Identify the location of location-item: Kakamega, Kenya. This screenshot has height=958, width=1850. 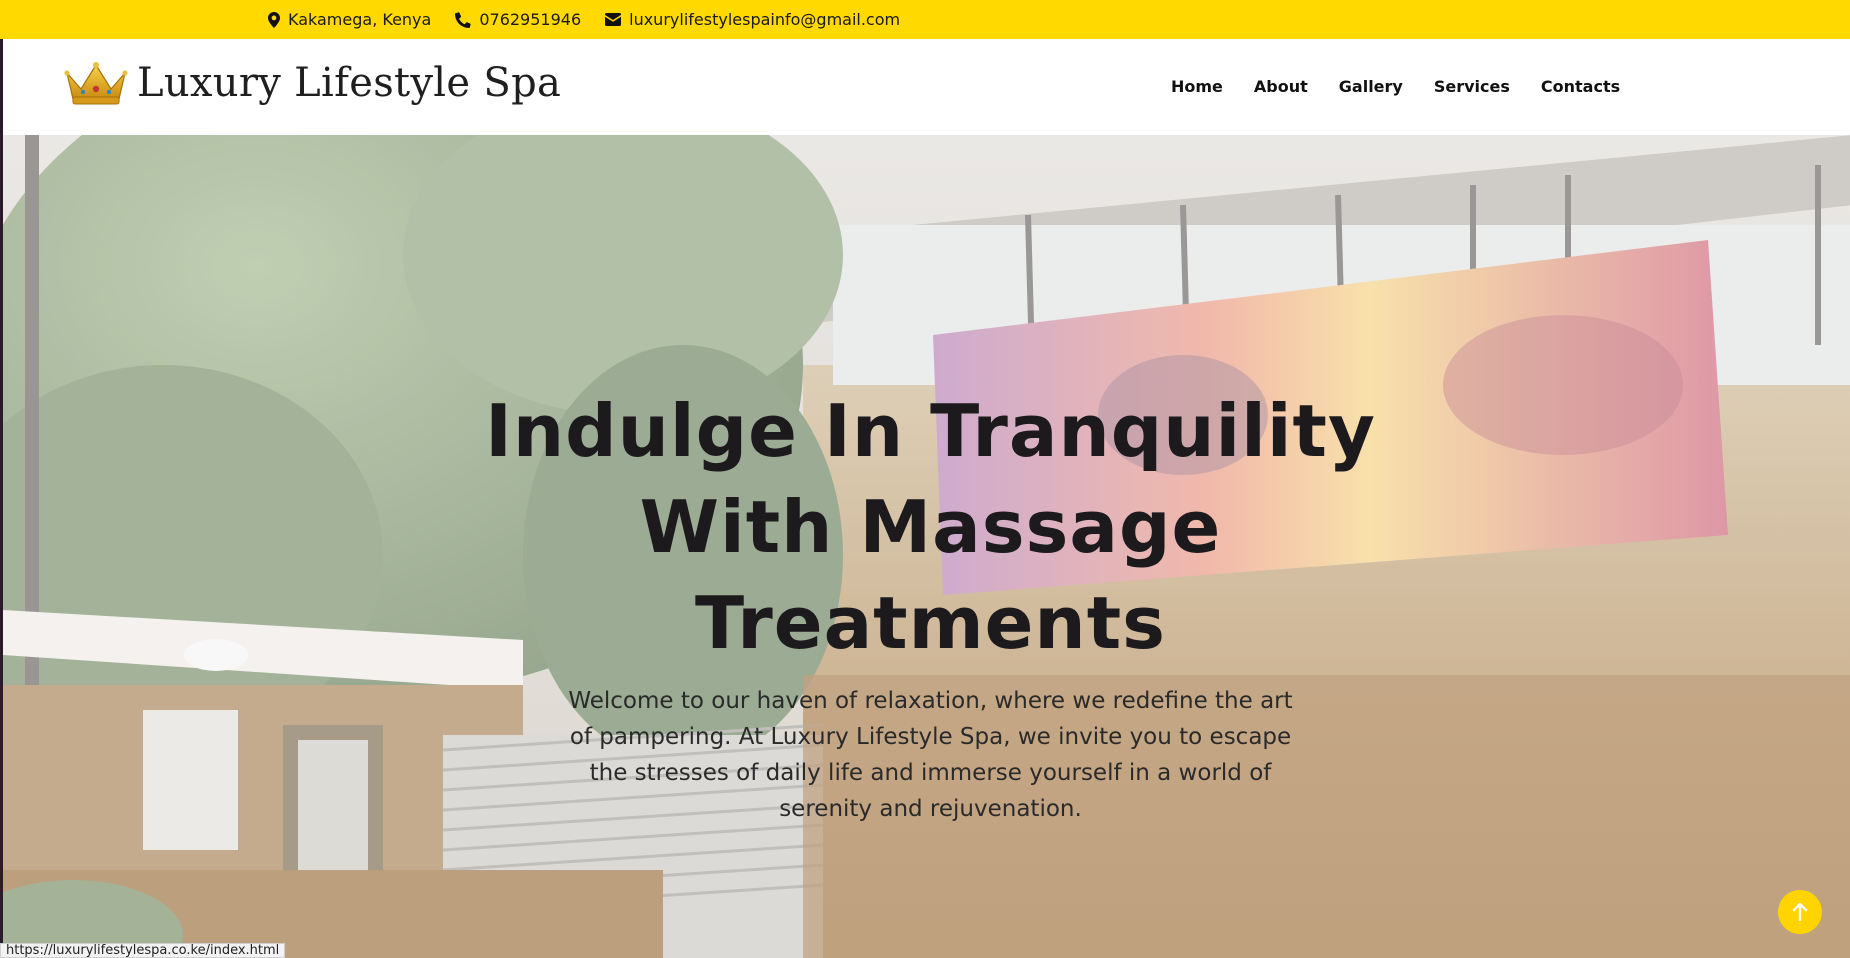
(349, 19).